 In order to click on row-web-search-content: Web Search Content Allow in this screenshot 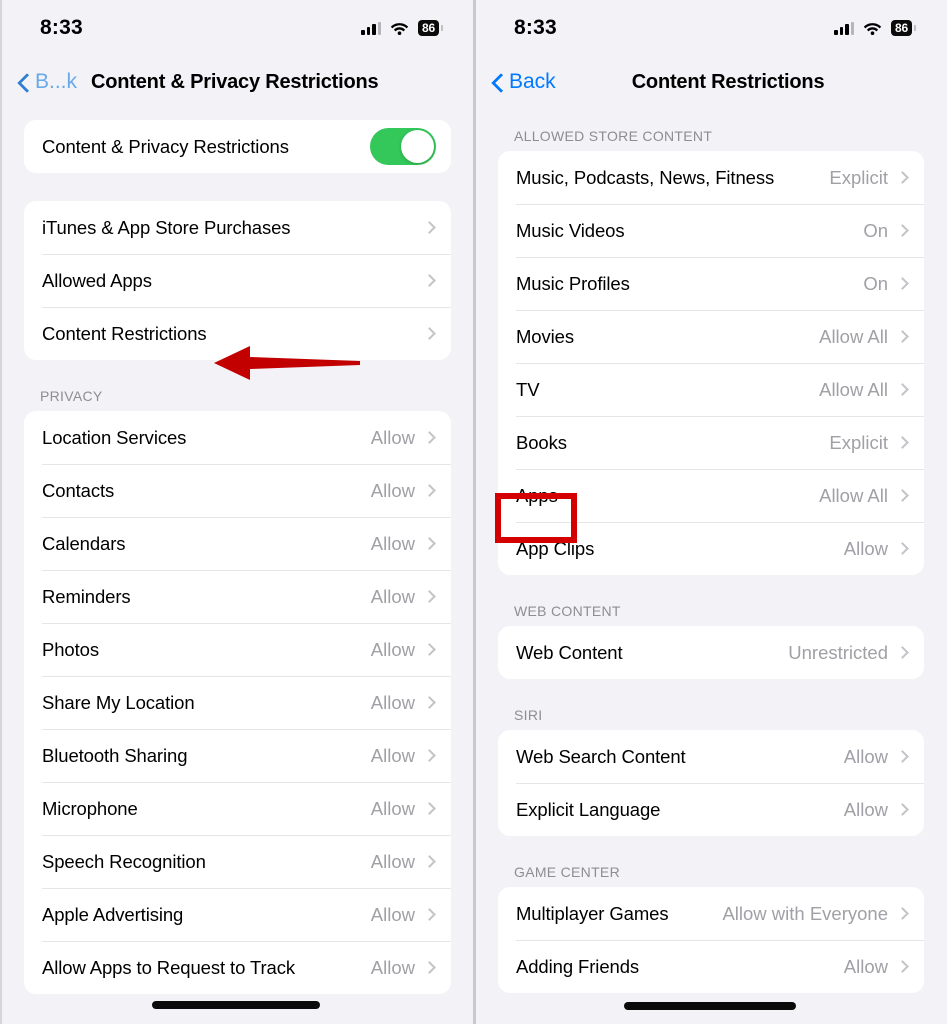, I will do `click(711, 756)`.